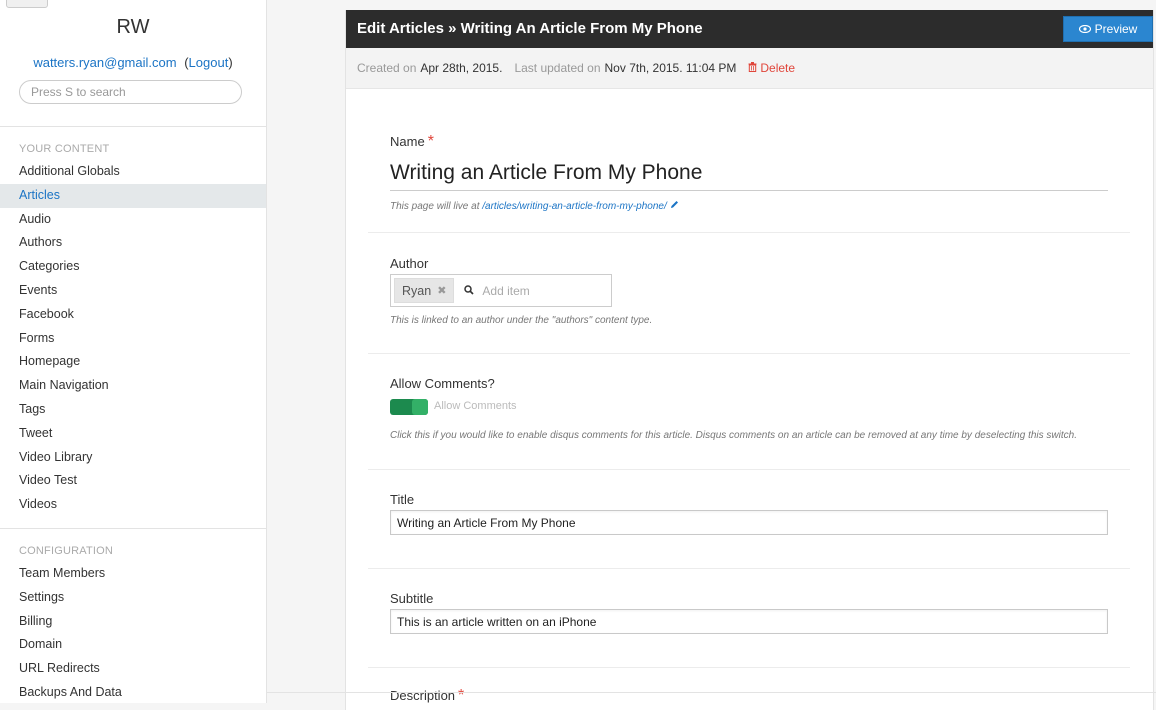 The image size is (1156, 710). I want to click on sidebar-item-authors: Authors, so click(133, 243).